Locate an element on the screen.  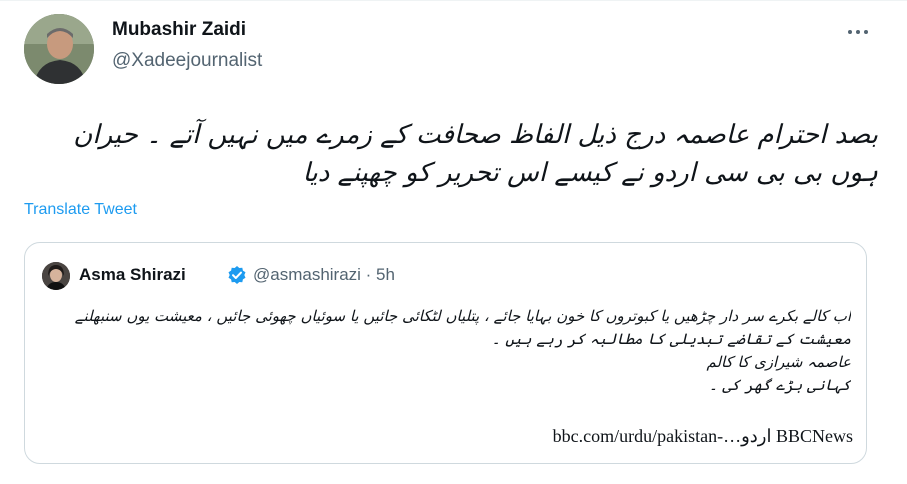
quoted-author-name: Asma Shirazi is located at coordinates (132, 275).